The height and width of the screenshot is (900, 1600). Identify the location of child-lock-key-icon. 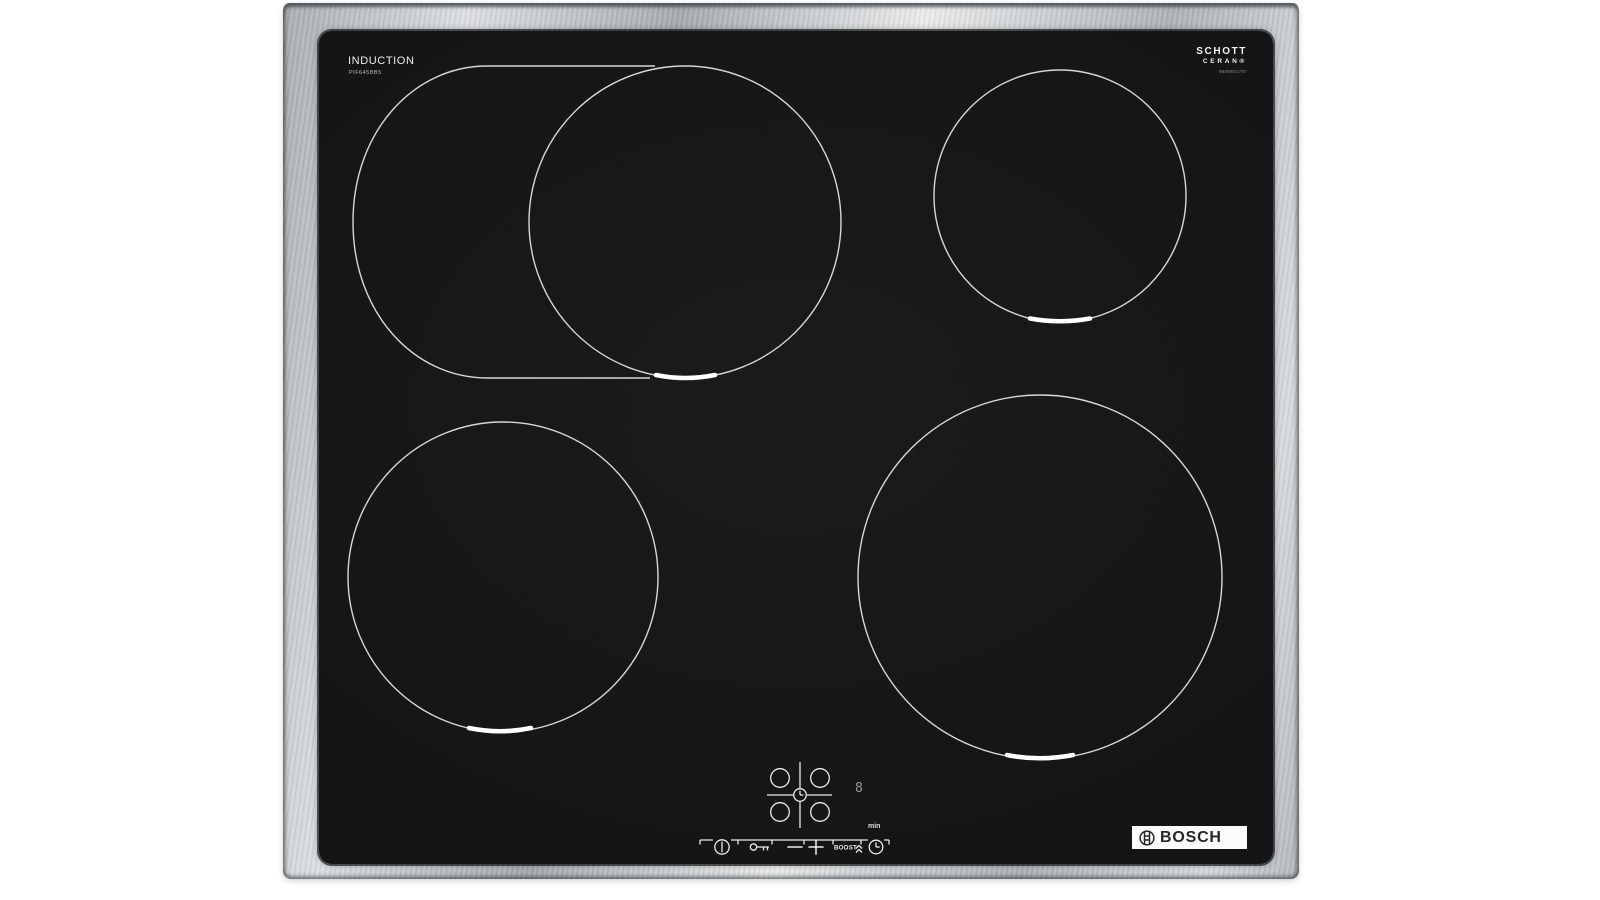
(759, 847).